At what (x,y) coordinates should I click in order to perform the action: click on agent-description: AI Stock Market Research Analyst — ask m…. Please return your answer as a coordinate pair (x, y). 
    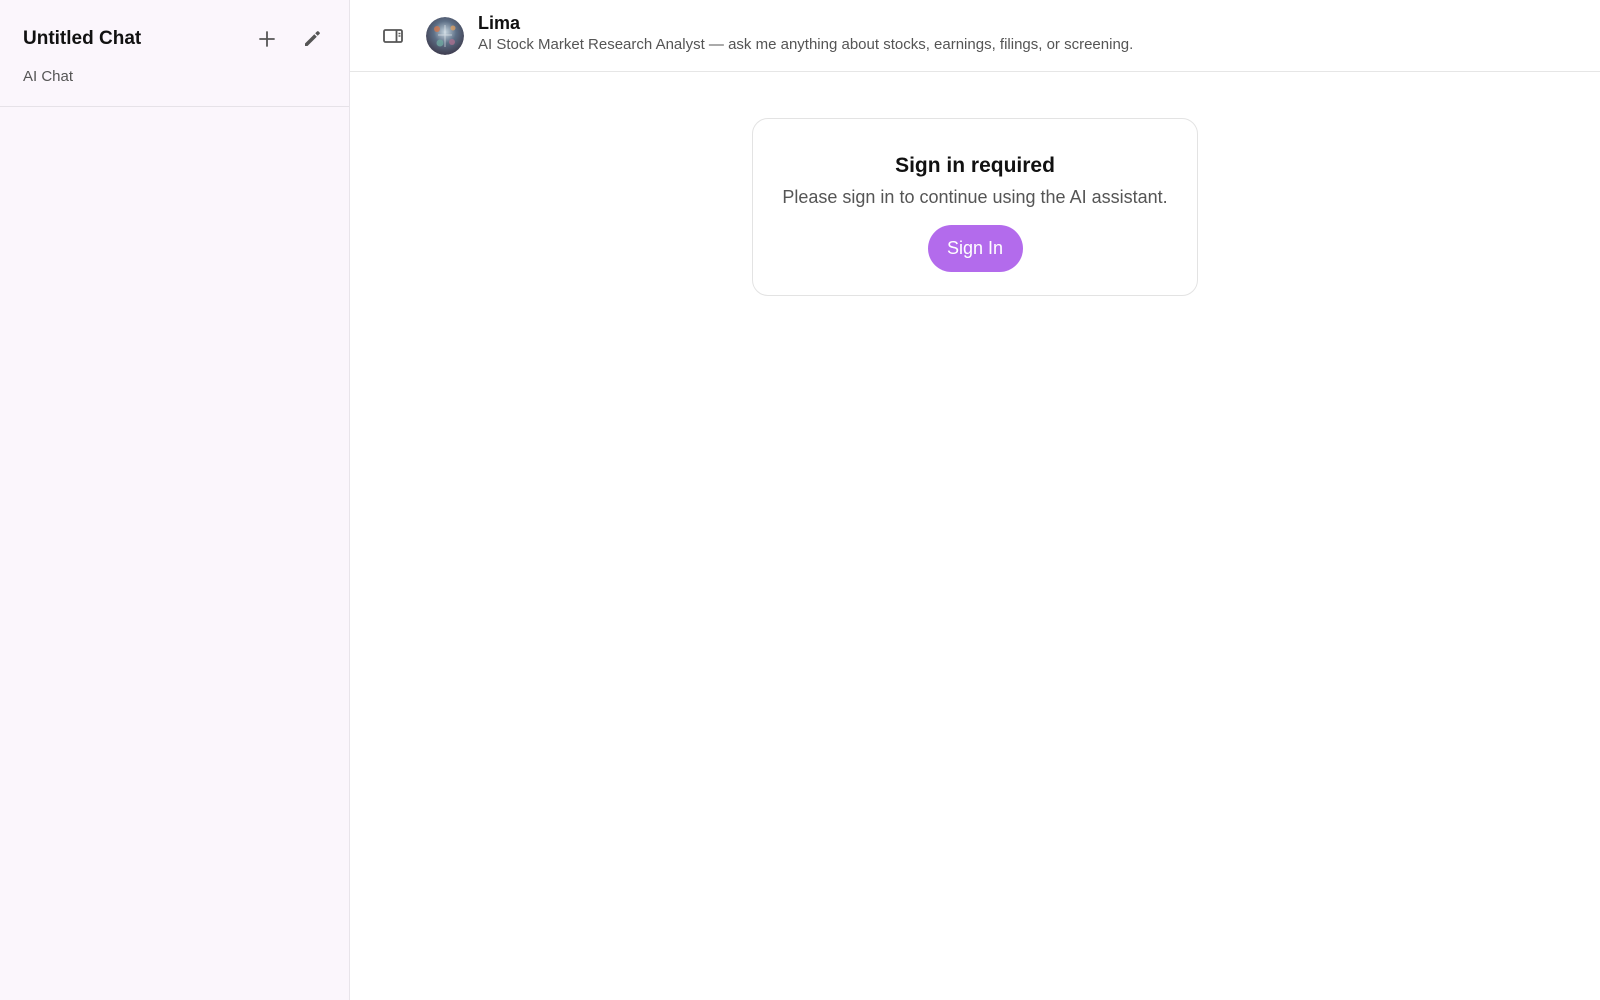
    Looking at the image, I should click on (806, 44).